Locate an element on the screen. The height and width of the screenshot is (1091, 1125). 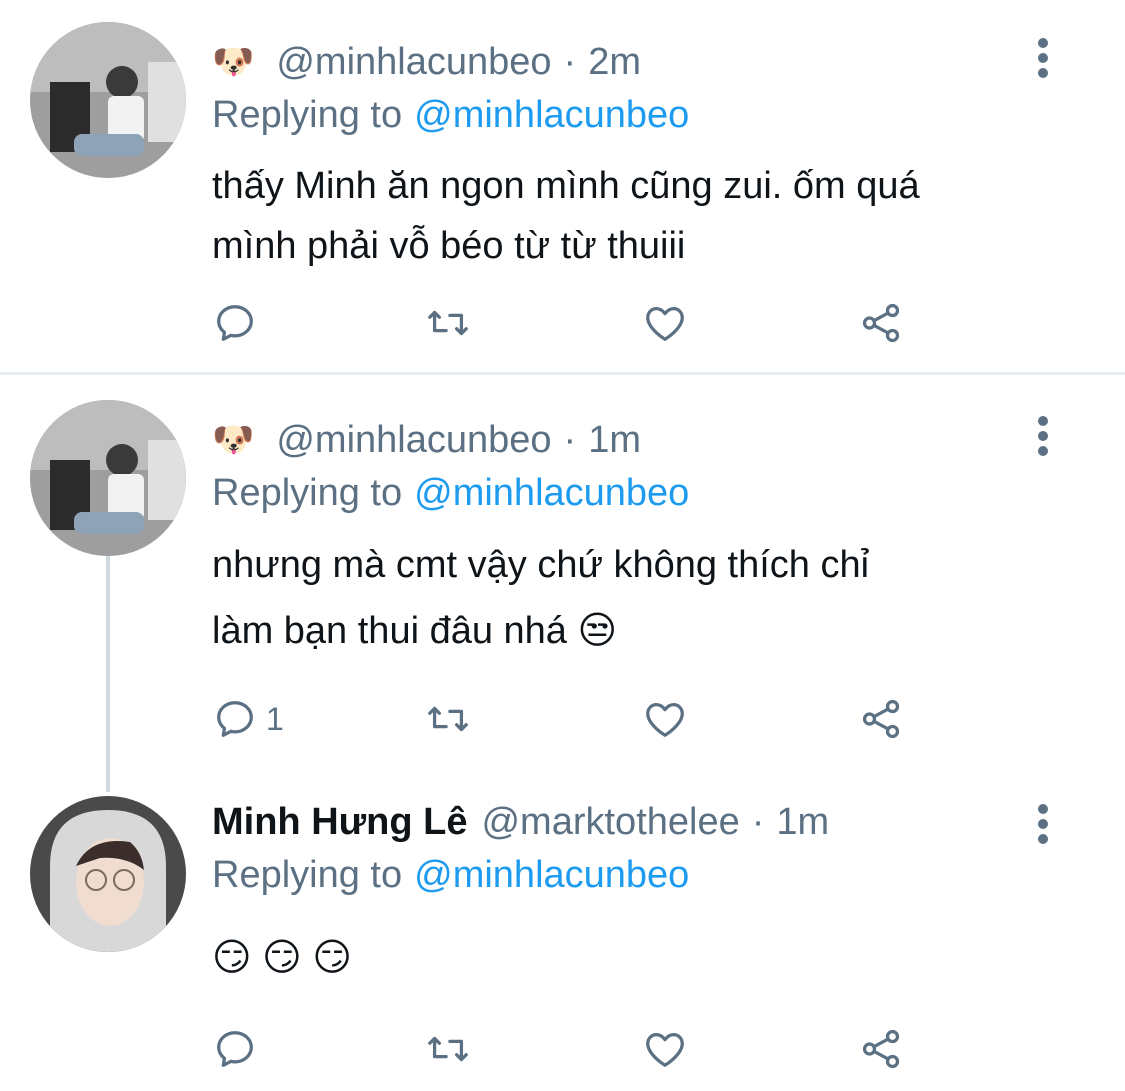
timestamp: 2m is located at coordinates (614, 62).